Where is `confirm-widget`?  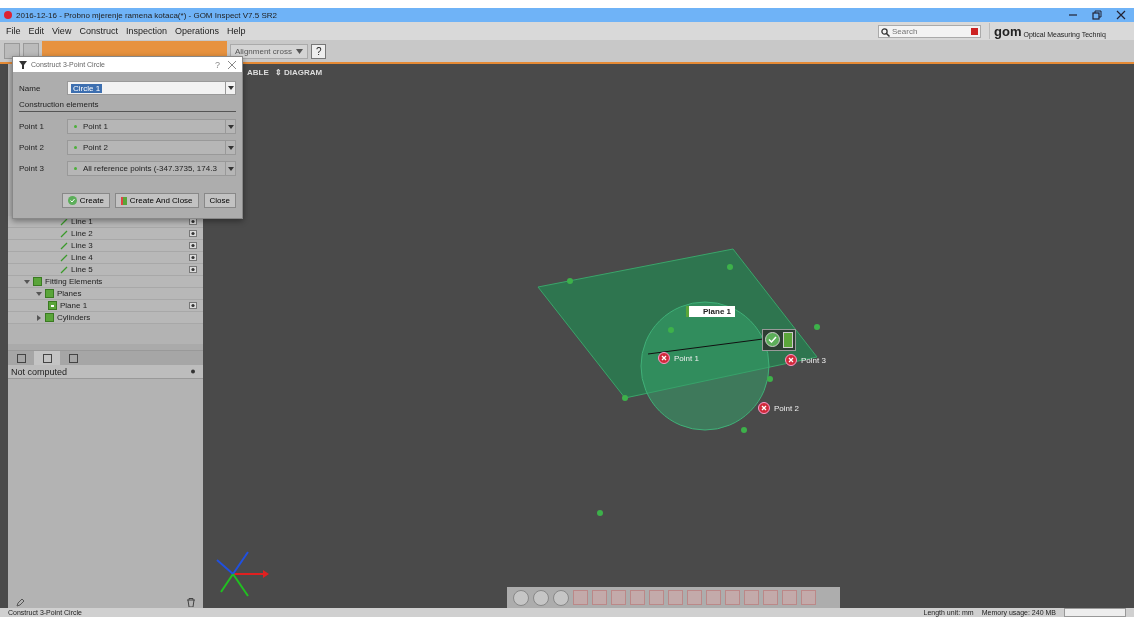
confirm-widget is located at coordinates (779, 340).